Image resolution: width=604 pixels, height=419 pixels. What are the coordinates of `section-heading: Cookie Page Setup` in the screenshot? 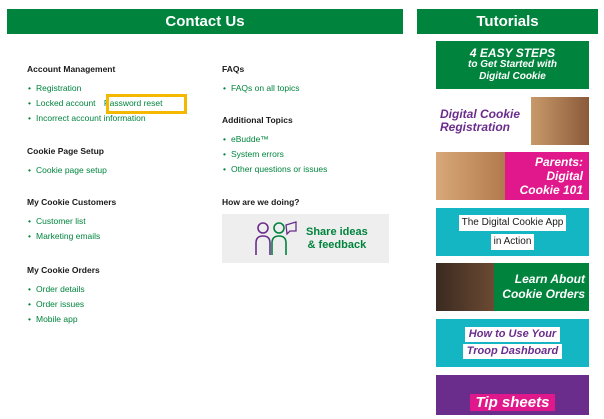 It's located at (65, 151).